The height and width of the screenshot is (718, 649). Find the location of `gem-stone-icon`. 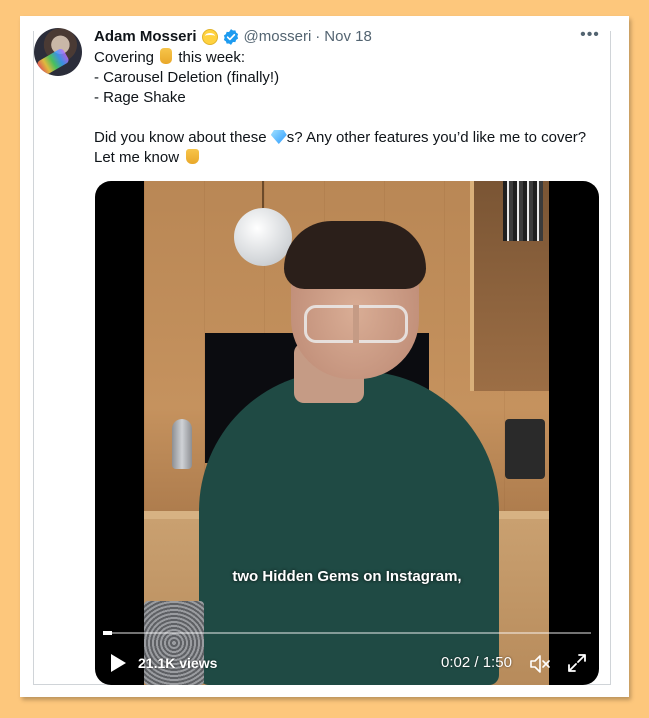

gem-stone-icon is located at coordinates (278, 137).